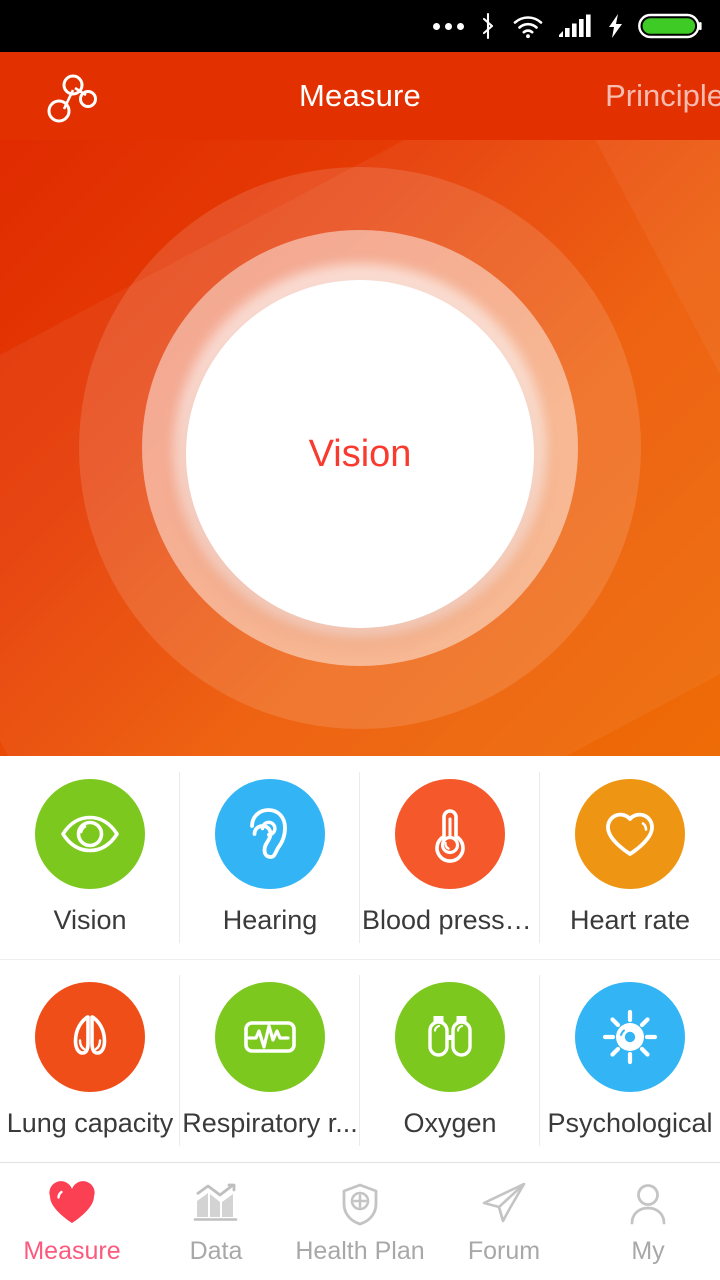 The image size is (720, 1280). What do you see at coordinates (90, 920) in the screenshot?
I see `grid-item-label: Vision` at bounding box center [90, 920].